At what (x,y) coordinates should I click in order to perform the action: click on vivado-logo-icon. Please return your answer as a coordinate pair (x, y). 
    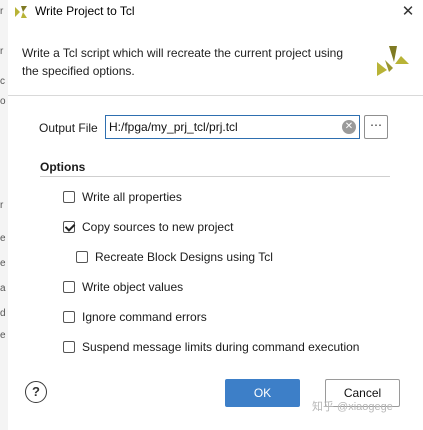
    Looking at the image, I should click on (393, 61).